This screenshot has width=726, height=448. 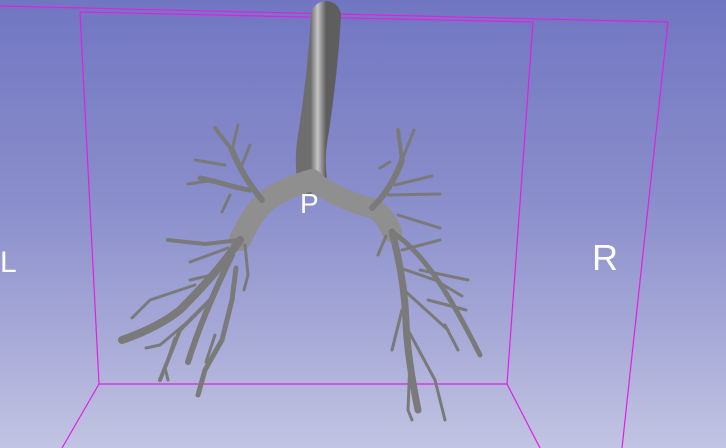 I want to click on right-lung-branches, so click(x=426, y=275).